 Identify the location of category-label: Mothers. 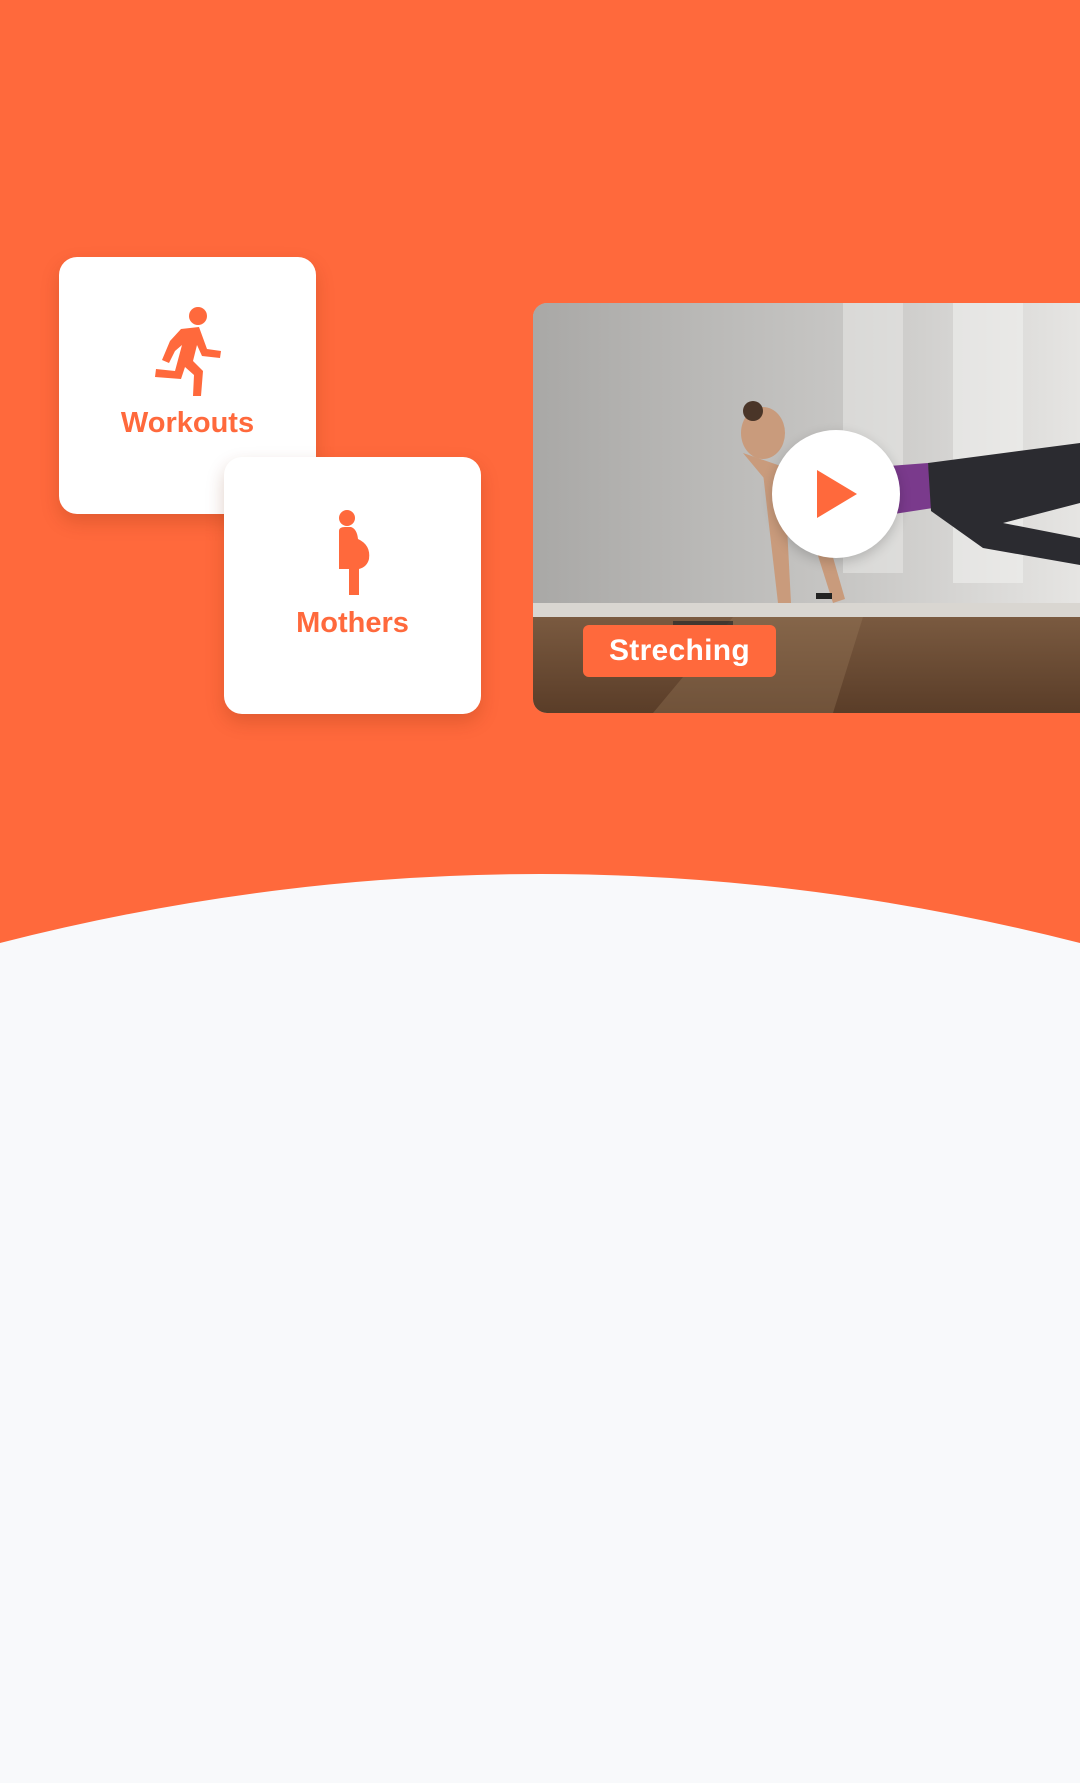
(352, 623).